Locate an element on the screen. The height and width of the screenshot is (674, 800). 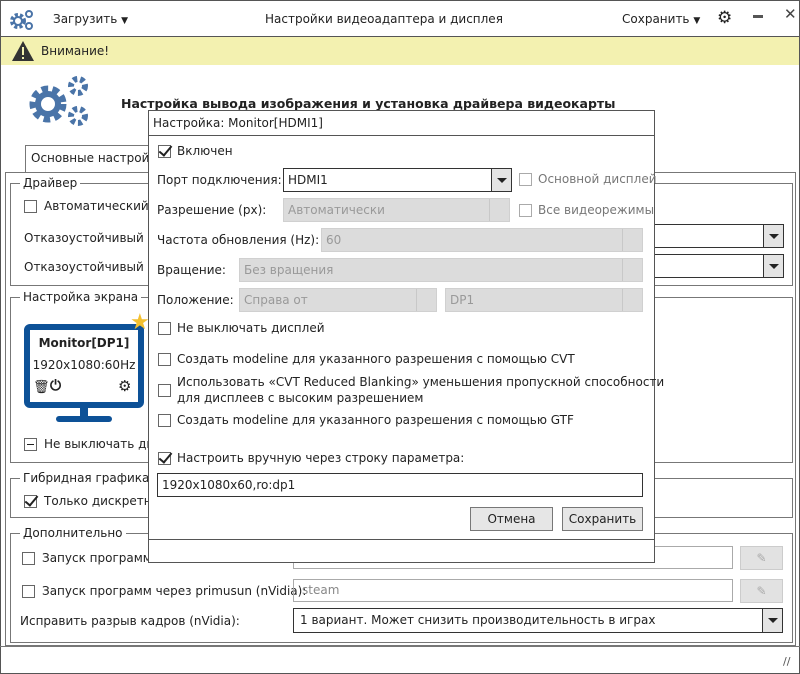
auto-driver-checkbox is located at coordinates (30, 206).